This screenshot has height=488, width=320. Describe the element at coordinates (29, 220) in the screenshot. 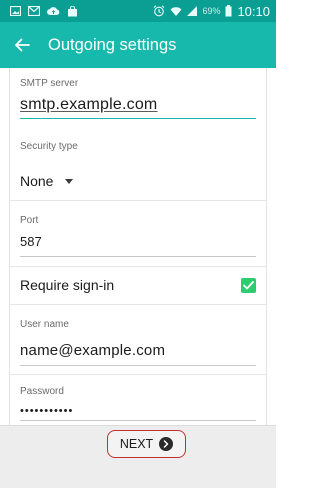

I see `port-label: Port` at that location.